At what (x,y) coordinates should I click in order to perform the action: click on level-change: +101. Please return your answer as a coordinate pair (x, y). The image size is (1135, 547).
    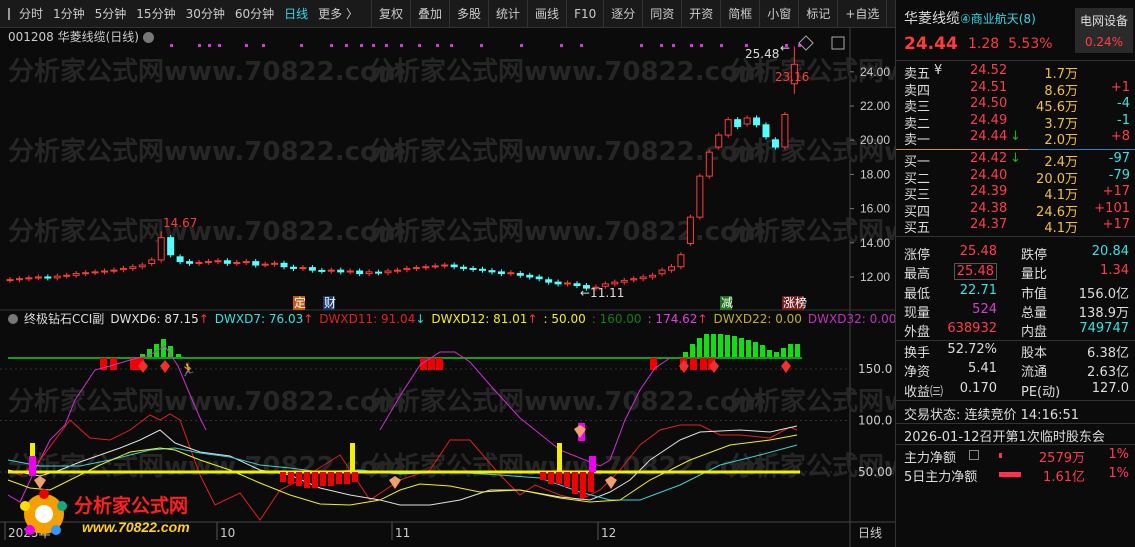
    Looking at the image, I should click on (1112, 208).